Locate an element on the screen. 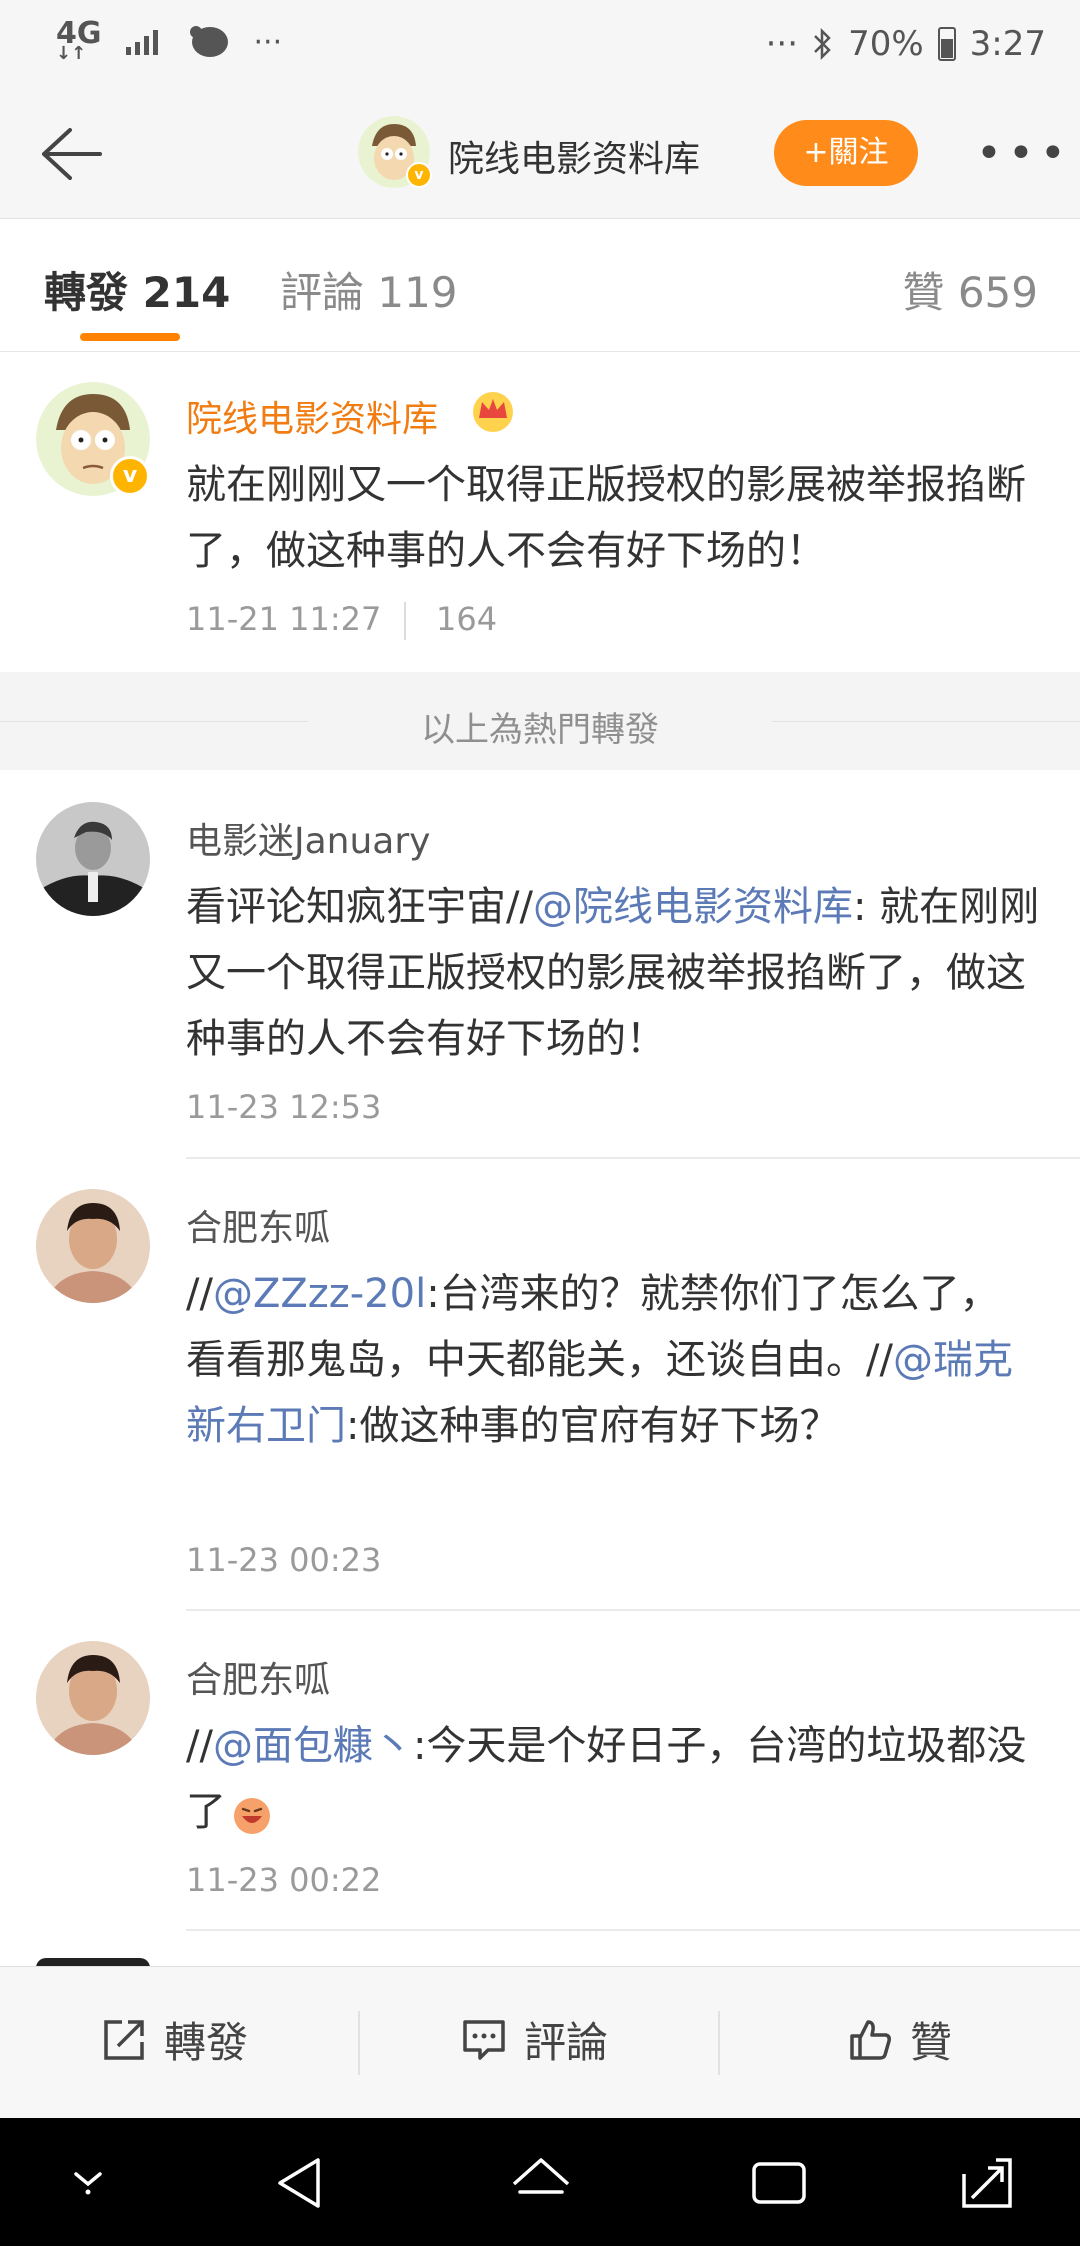  repost-time: 11-23 00:22 is located at coordinates (284, 1880).